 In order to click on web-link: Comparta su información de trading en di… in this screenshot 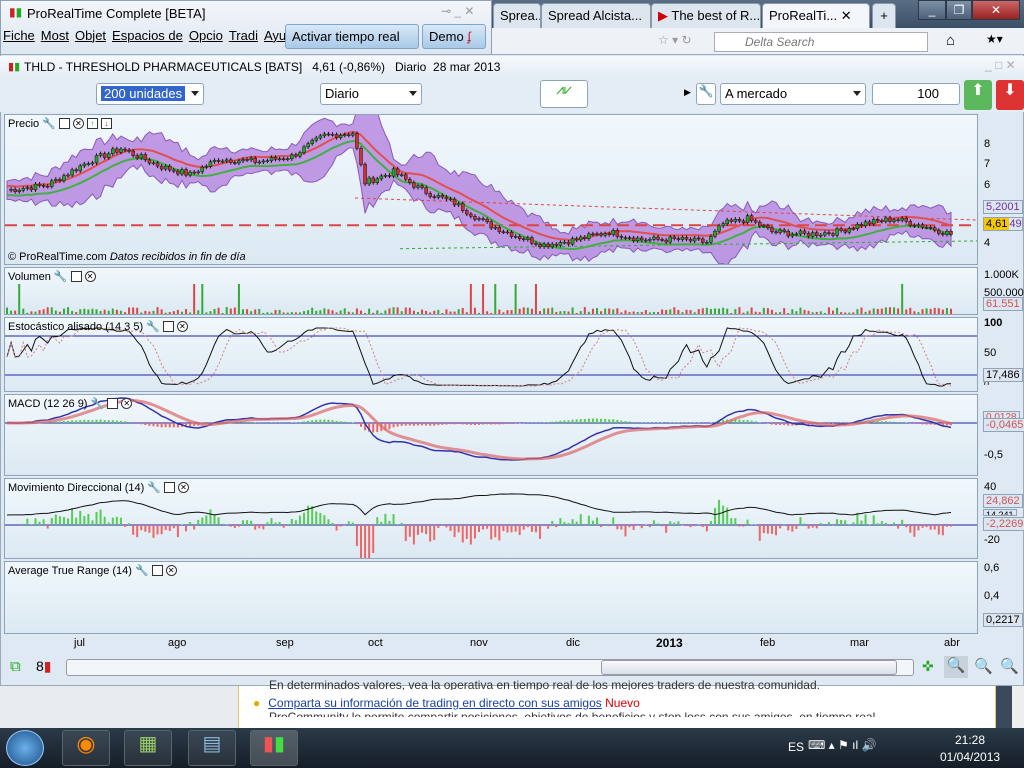, I will do `click(435, 703)`.